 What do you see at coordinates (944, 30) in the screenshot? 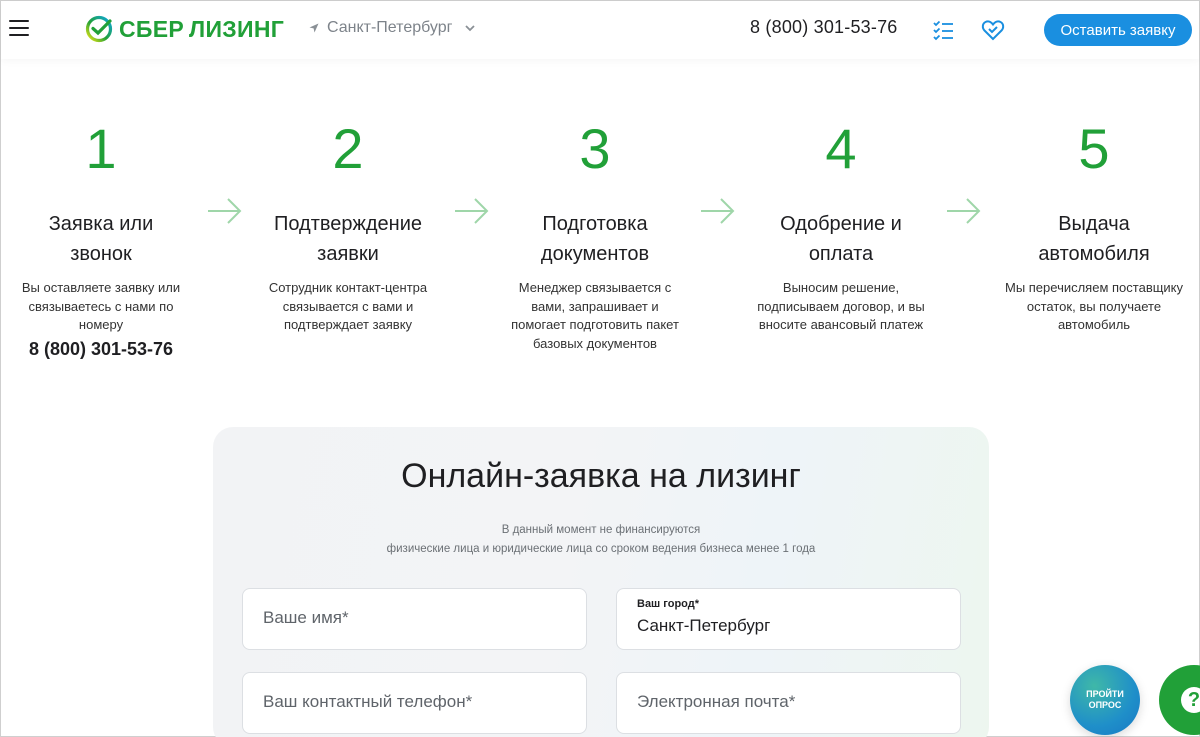
I see `compare-list-icon` at bounding box center [944, 30].